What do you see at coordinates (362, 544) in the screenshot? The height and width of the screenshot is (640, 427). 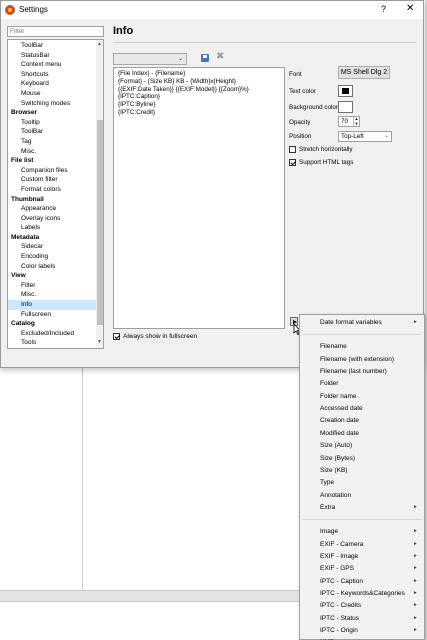 I see `menu-item: EXIF - Camera ▸` at bounding box center [362, 544].